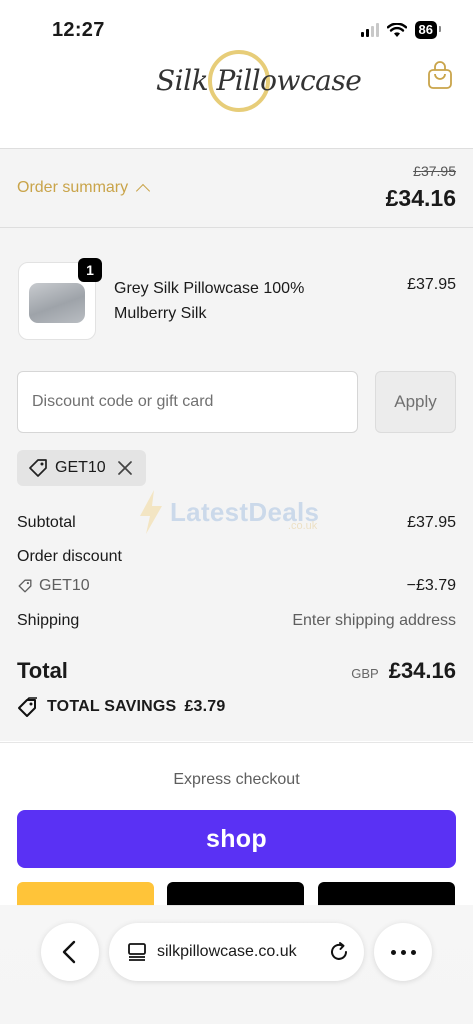 This screenshot has width=473, height=1024. I want to click on payment-buttons-row, so click(236, 894).